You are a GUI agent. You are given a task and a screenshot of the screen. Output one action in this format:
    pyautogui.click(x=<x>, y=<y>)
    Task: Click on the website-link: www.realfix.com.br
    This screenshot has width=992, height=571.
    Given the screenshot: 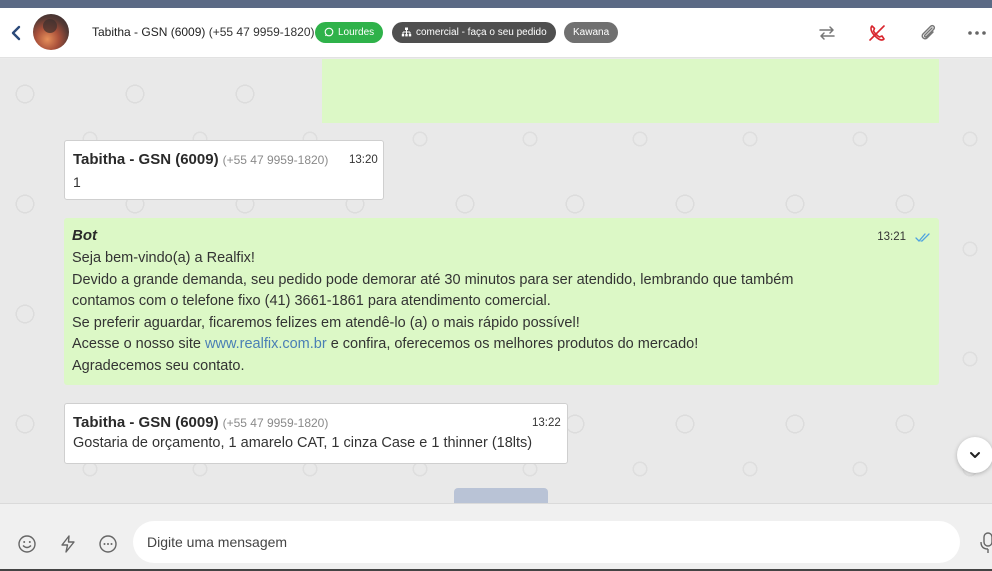 What is the action you would take?
    pyautogui.click(x=266, y=344)
    